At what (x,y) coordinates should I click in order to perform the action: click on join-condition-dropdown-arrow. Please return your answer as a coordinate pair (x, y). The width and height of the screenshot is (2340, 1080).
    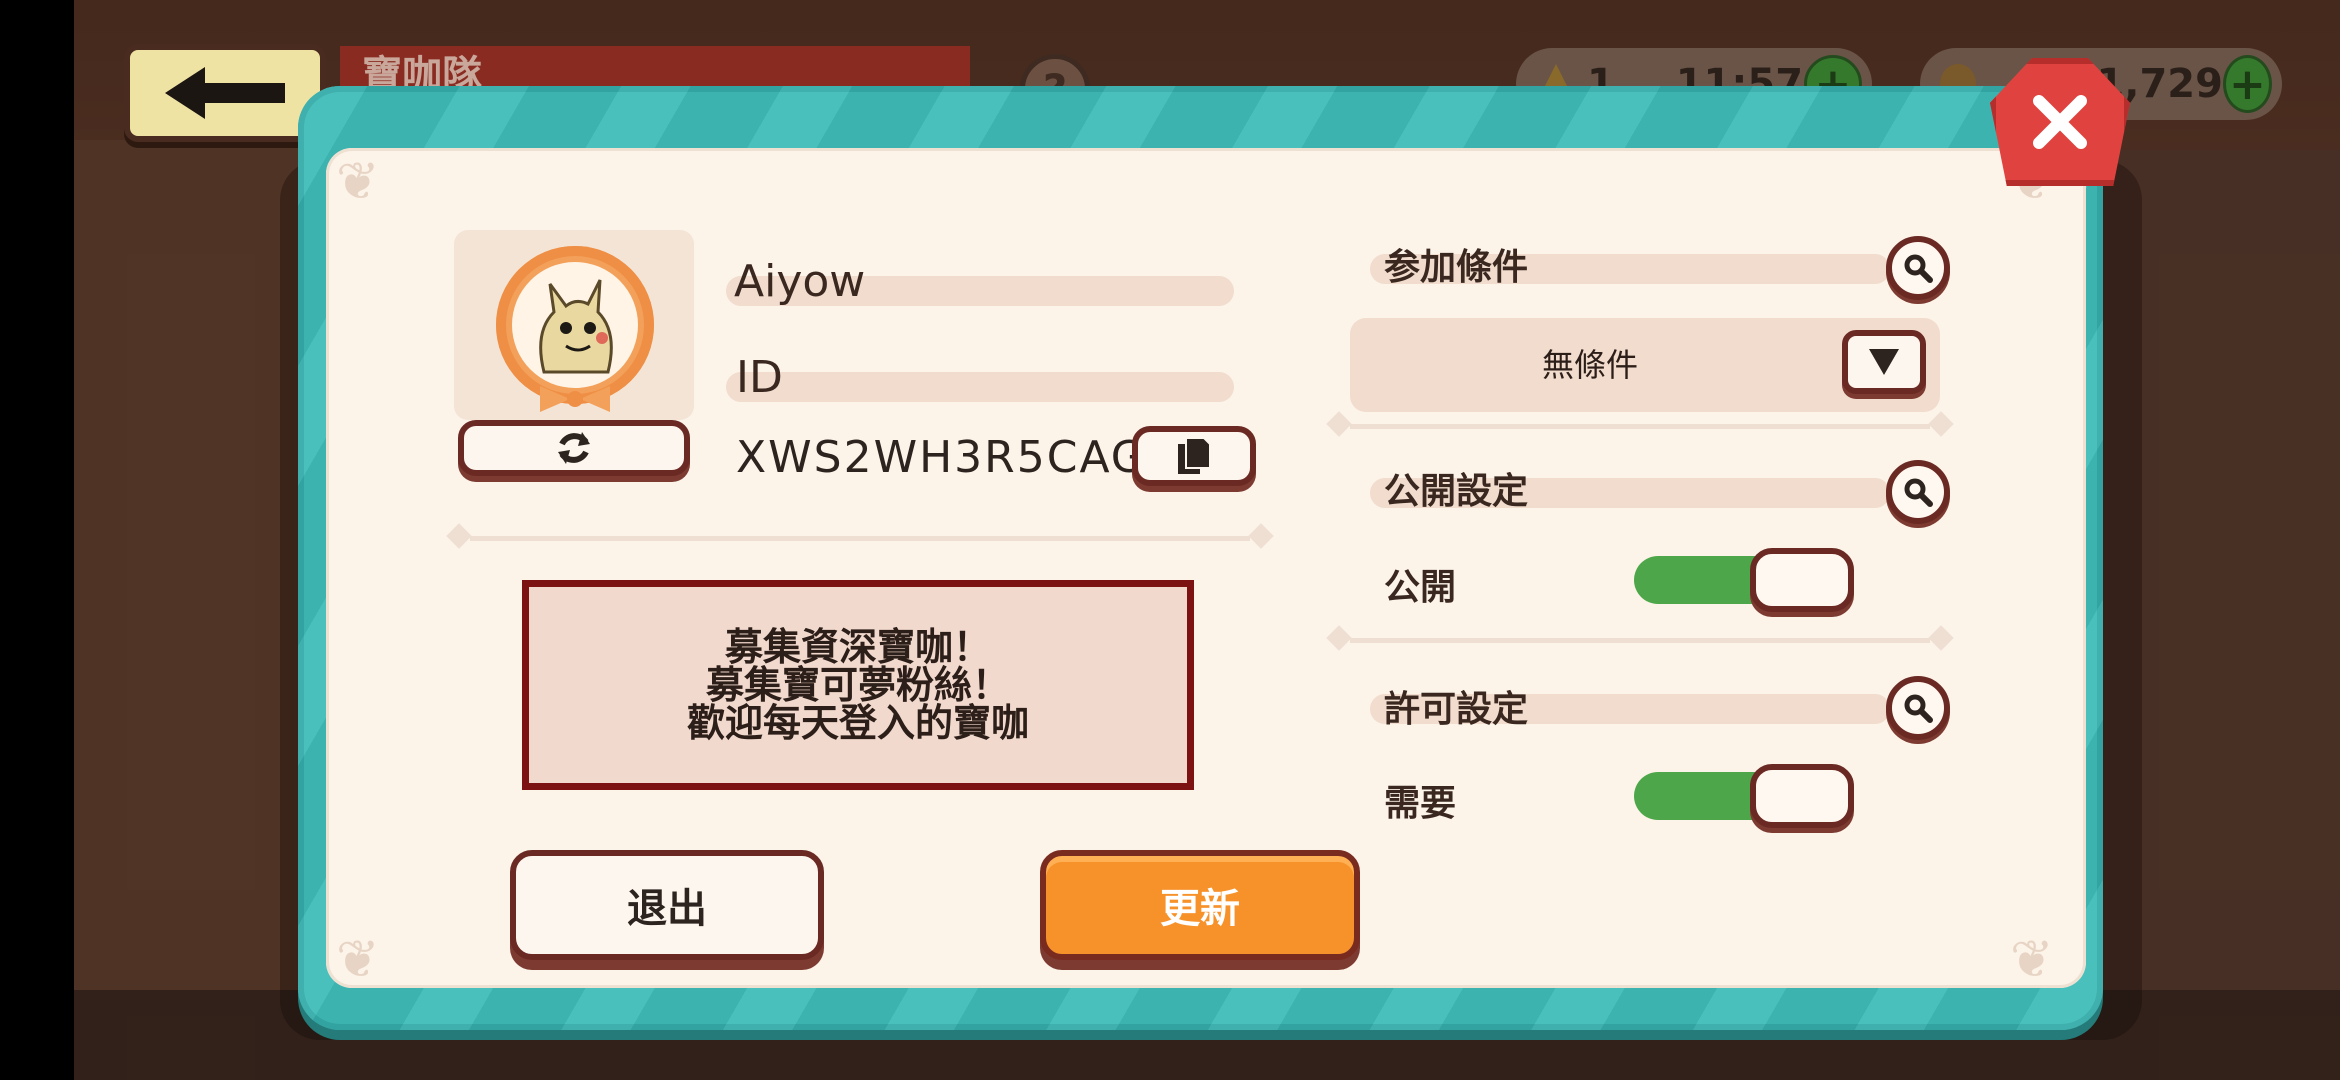
    Looking at the image, I should click on (1884, 362).